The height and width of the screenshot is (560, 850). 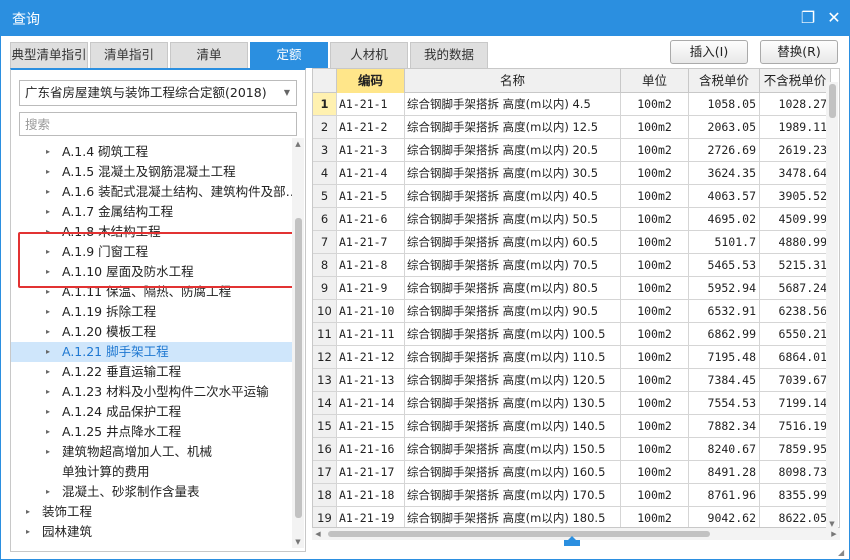 I want to click on name-cell: 综合钢脚手架搭拆 高度(m以内) 40.5, so click(x=513, y=196).